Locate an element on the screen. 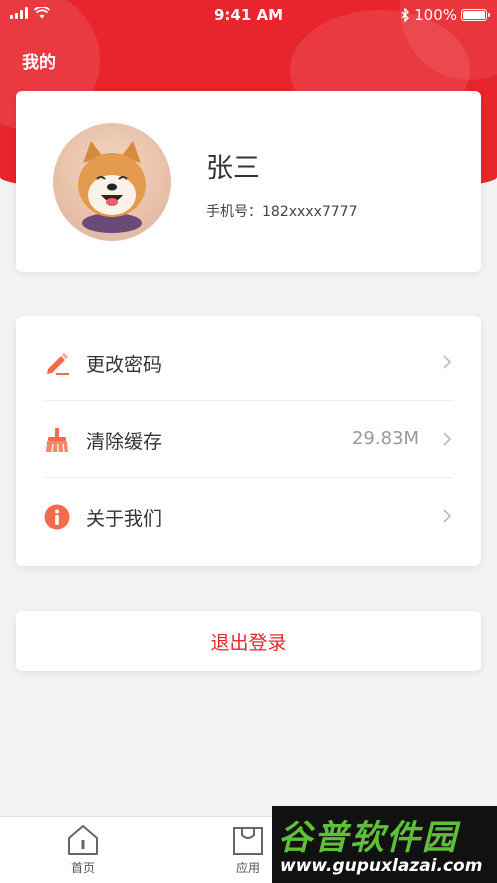 This screenshot has height=883, width=497. watermark-title: 谷普软件园 is located at coordinates (368, 838).